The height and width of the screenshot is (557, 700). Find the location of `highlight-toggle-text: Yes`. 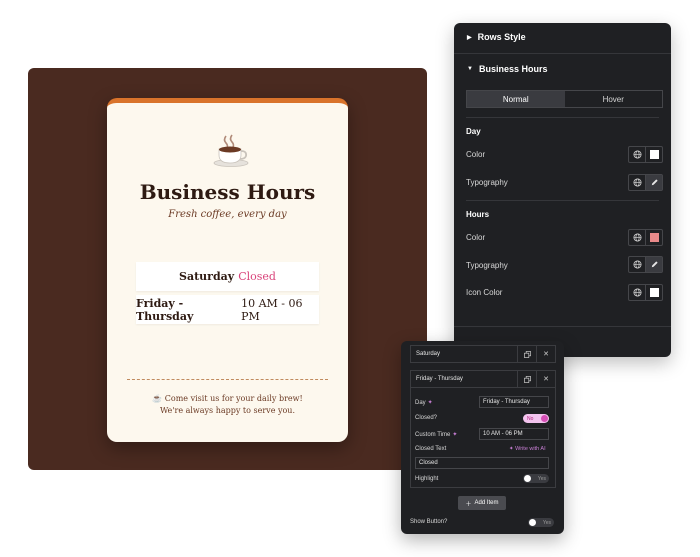

highlight-toggle-text: Yes is located at coordinates (541, 478).